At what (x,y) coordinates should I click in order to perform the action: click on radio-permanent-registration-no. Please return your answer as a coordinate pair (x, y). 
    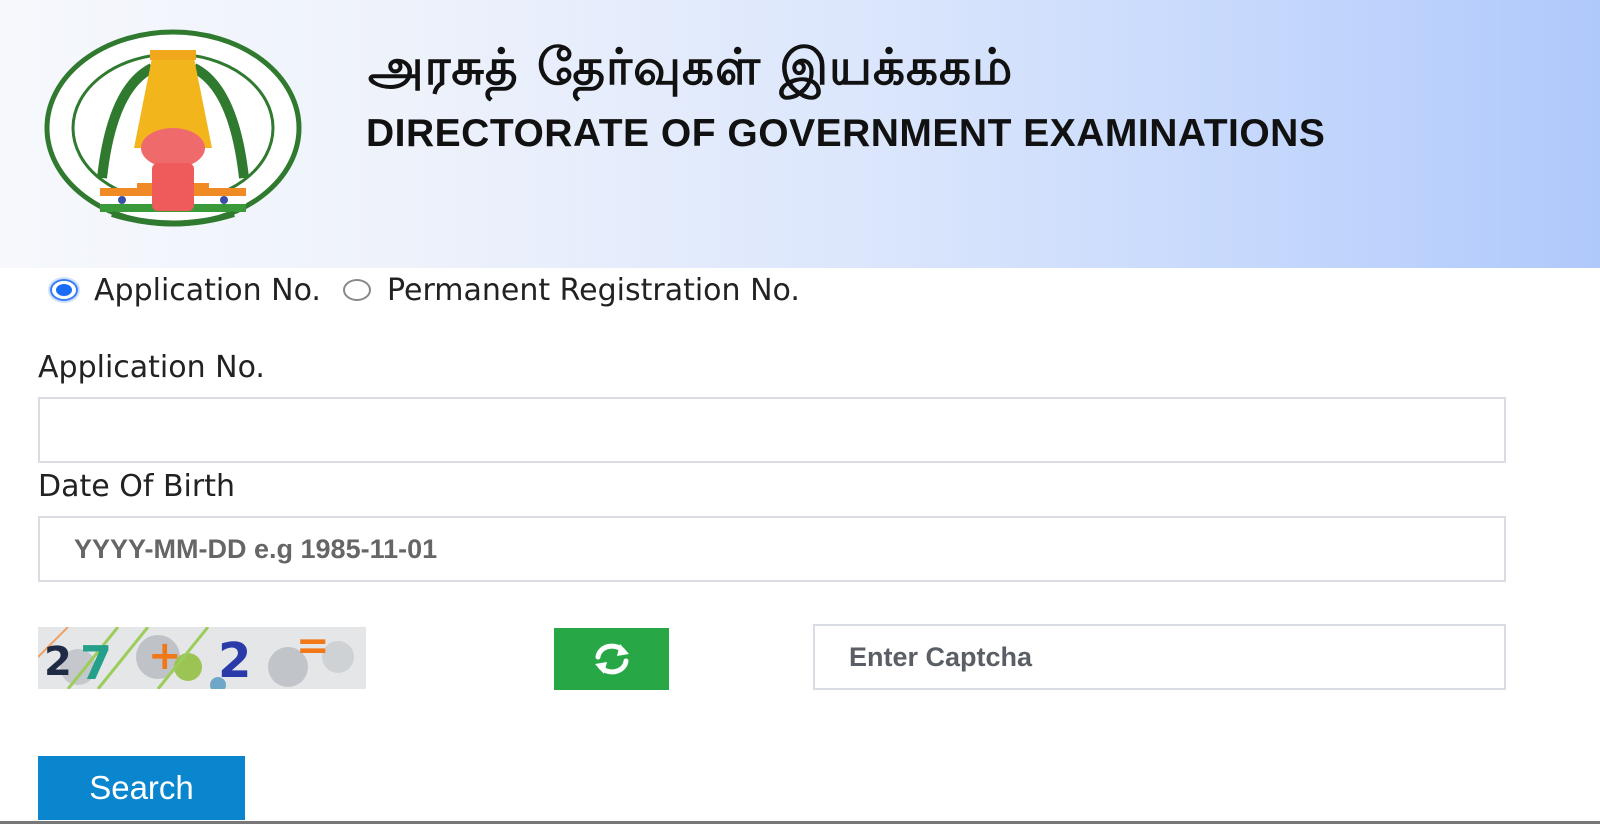
    Looking at the image, I should click on (356, 290).